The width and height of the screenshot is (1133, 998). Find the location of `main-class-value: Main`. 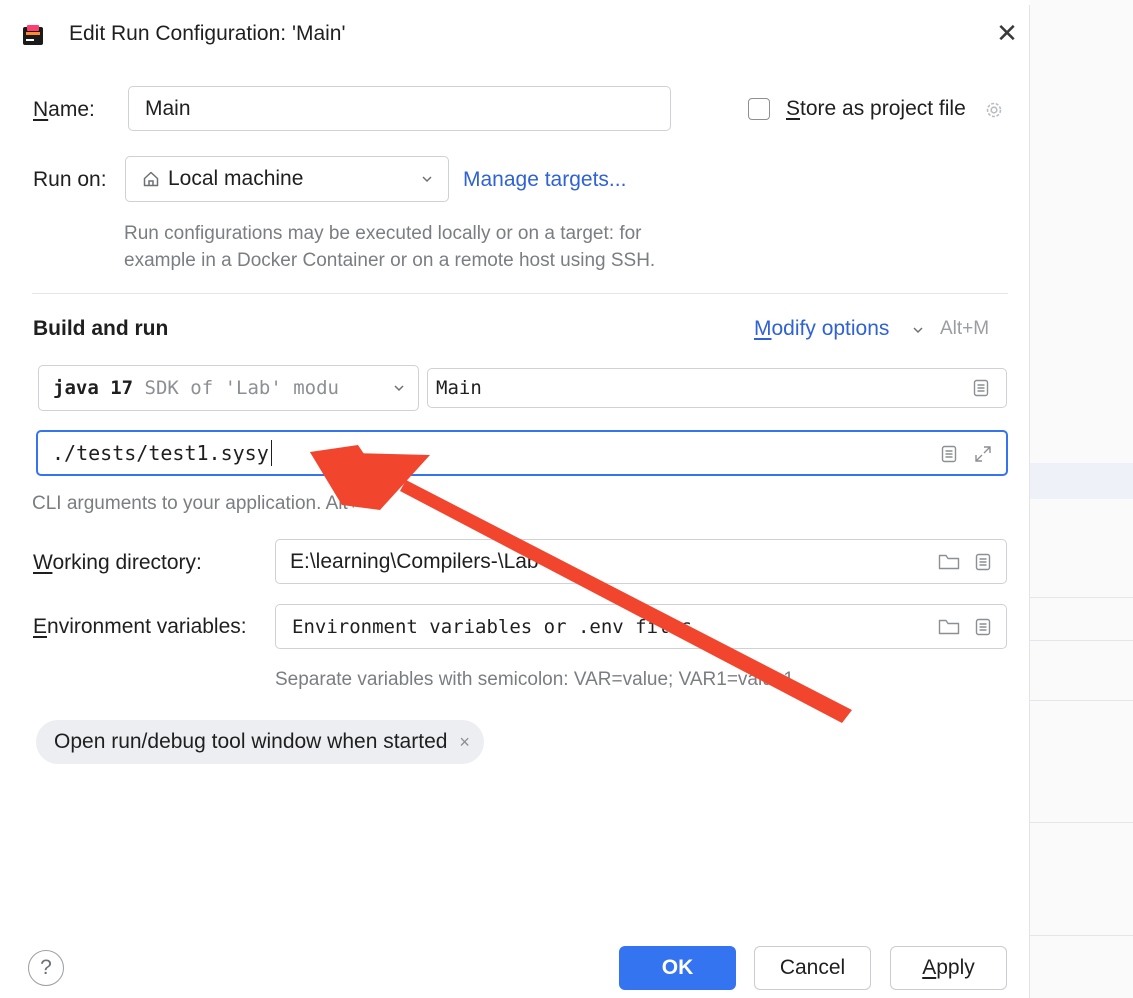

main-class-value: Main is located at coordinates (459, 388).